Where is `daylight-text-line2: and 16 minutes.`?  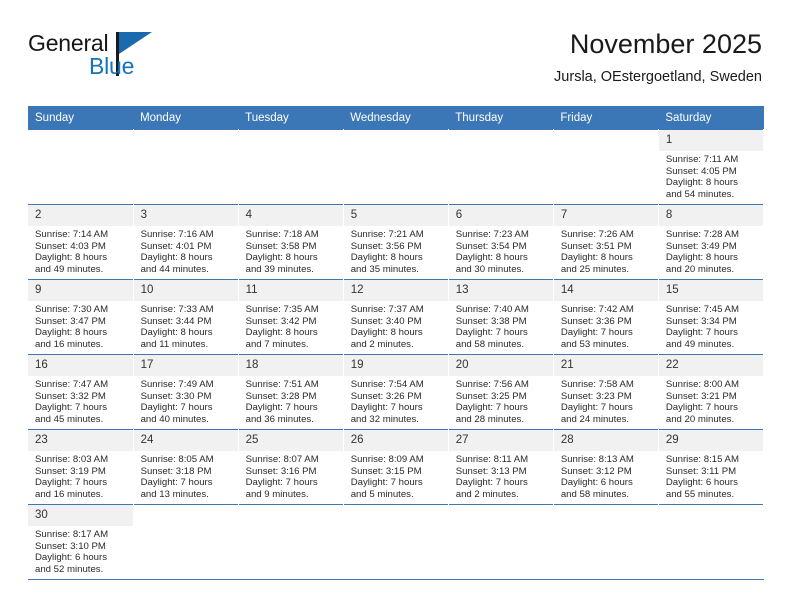 daylight-text-line2: and 16 minutes. is located at coordinates (69, 494).